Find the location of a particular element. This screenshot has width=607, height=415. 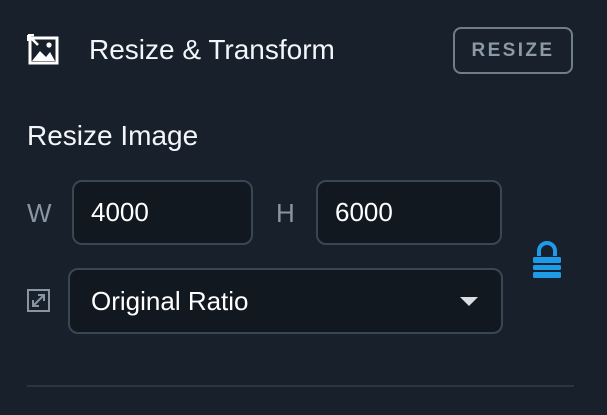

section-title-resize-image: Resize Image is located at coordinates (113, 135).